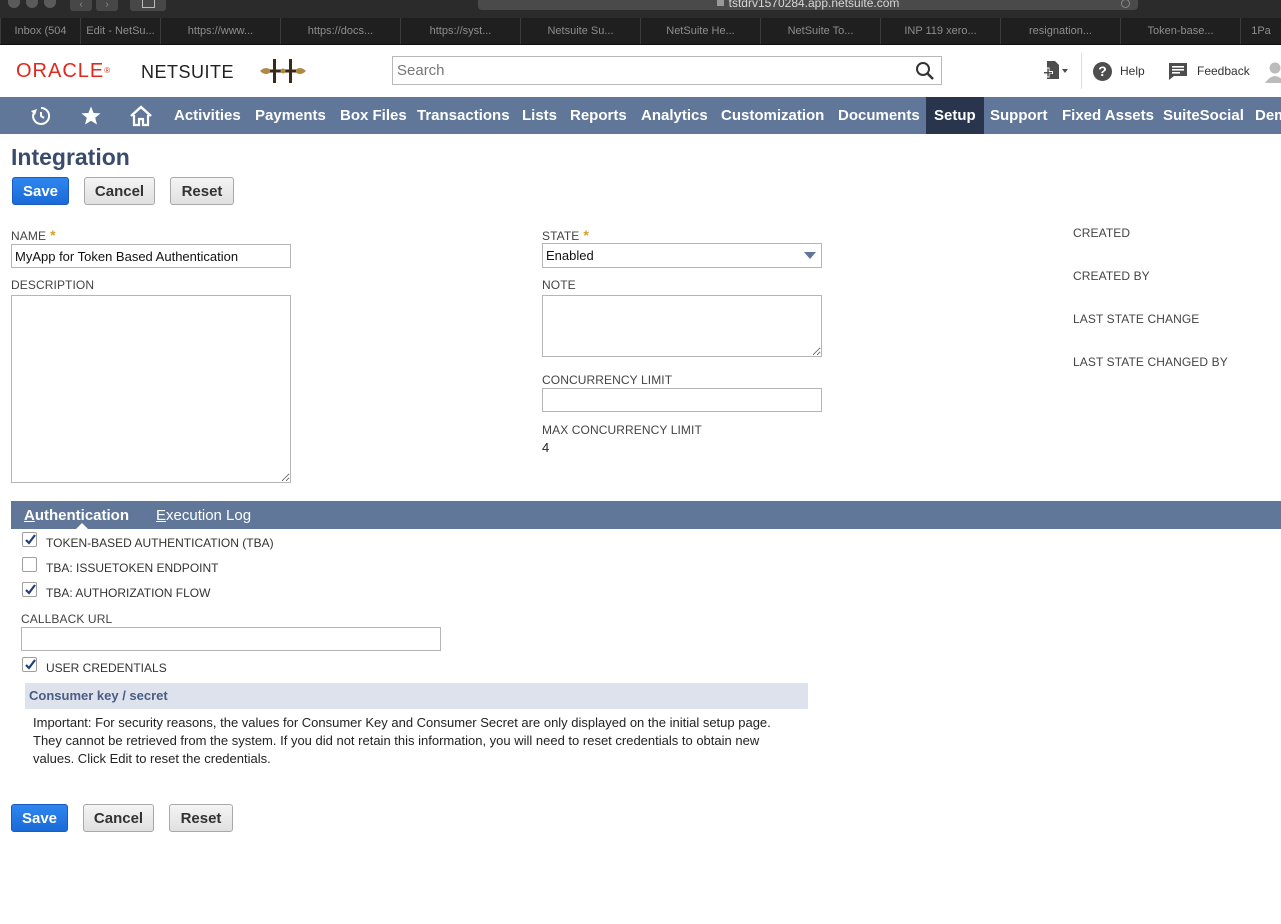 The height and width of the screenshot is (924, 1281). I want to click on nav-support: Support, so click(1019, 115).